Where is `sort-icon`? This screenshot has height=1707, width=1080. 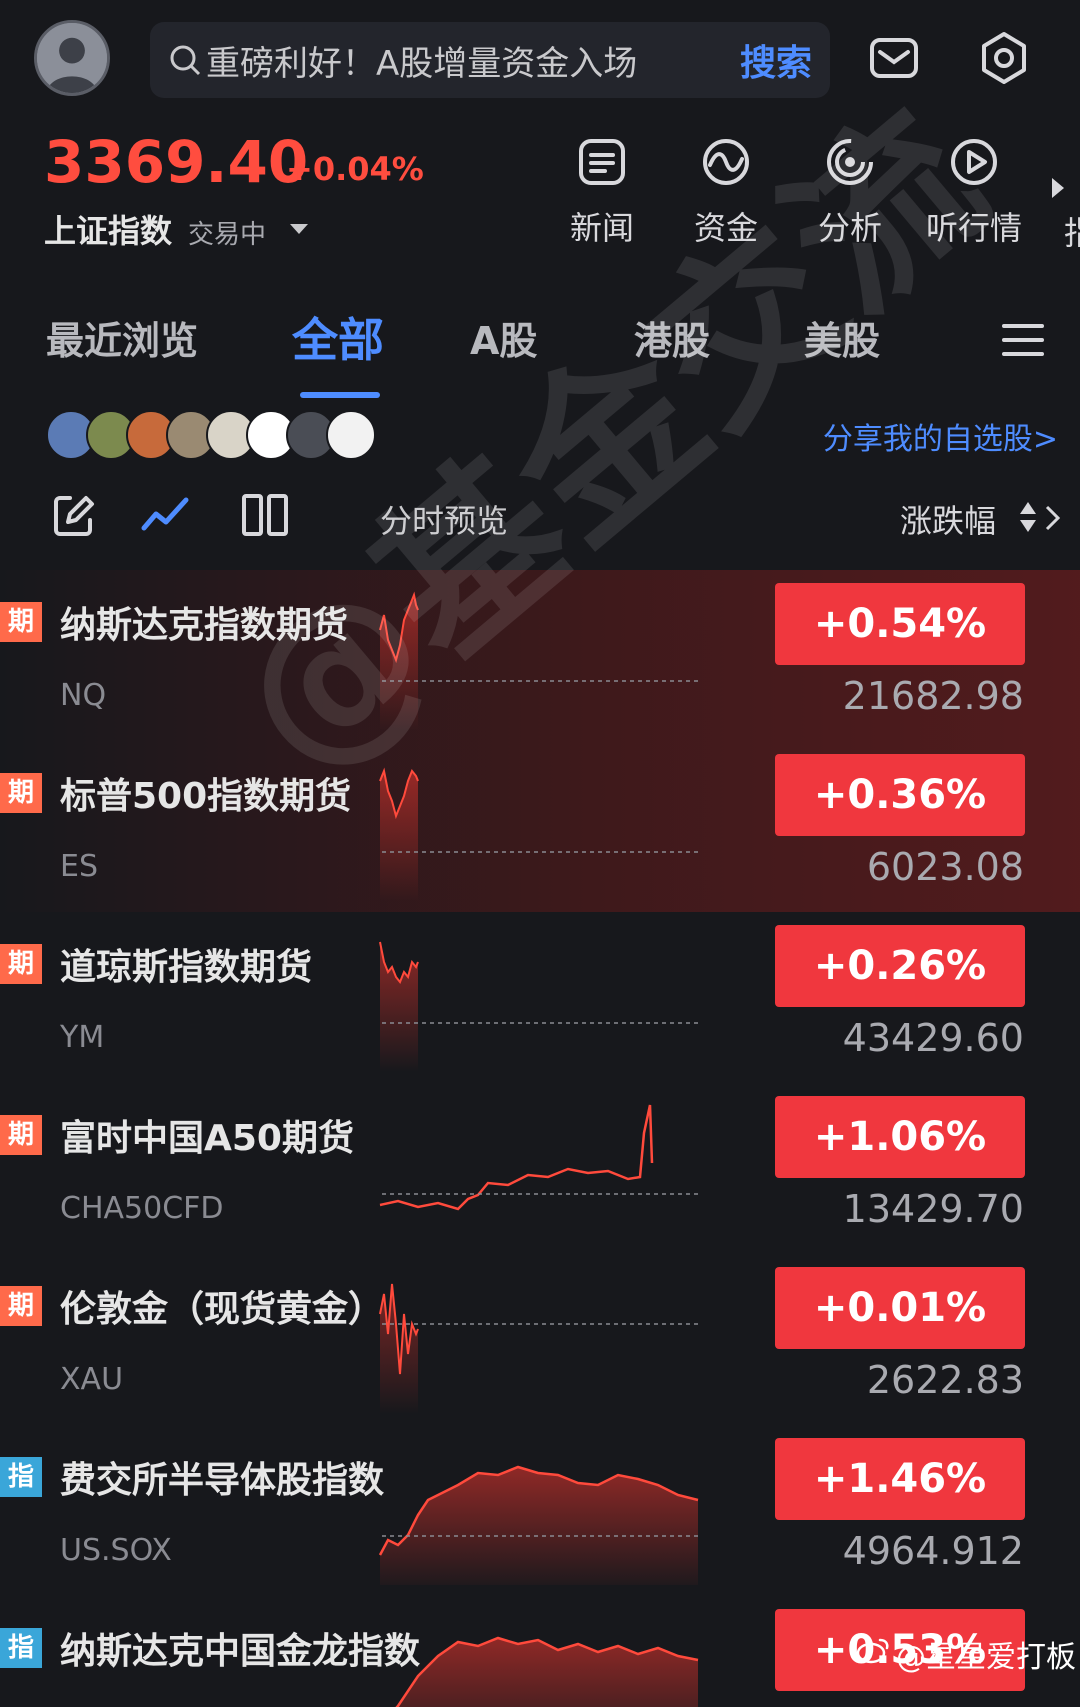 sort-icon is located at coordinates (1028, 517).